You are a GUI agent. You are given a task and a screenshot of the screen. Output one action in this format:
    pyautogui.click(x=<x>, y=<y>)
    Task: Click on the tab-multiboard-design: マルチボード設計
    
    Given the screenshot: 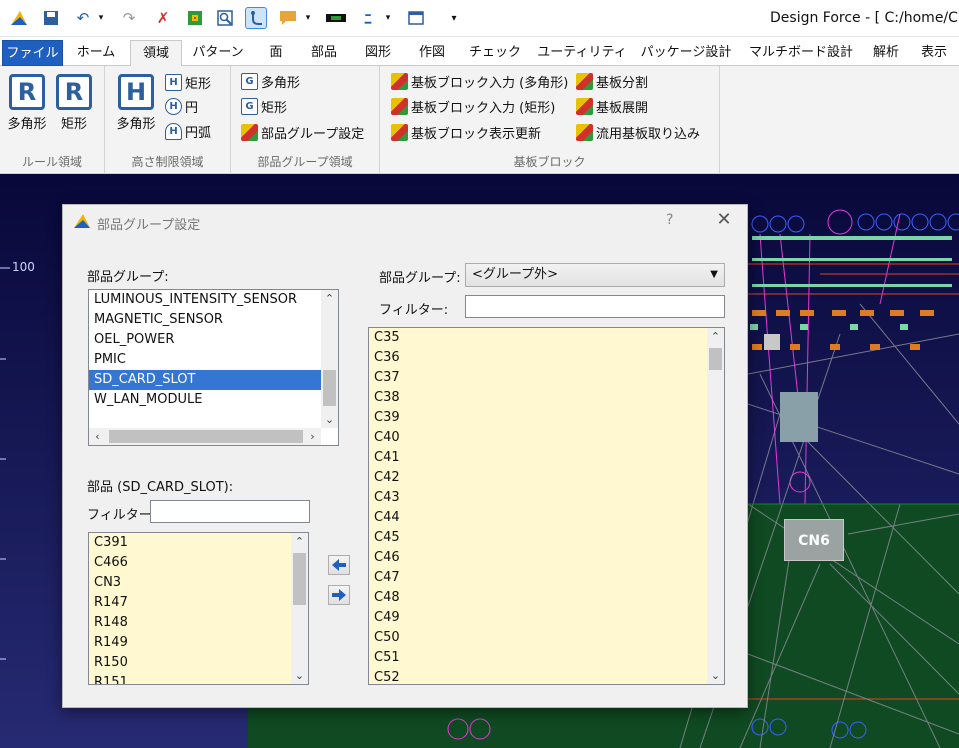 What is the action you would take?
    pyautogui.click(x=801, y=53)
    